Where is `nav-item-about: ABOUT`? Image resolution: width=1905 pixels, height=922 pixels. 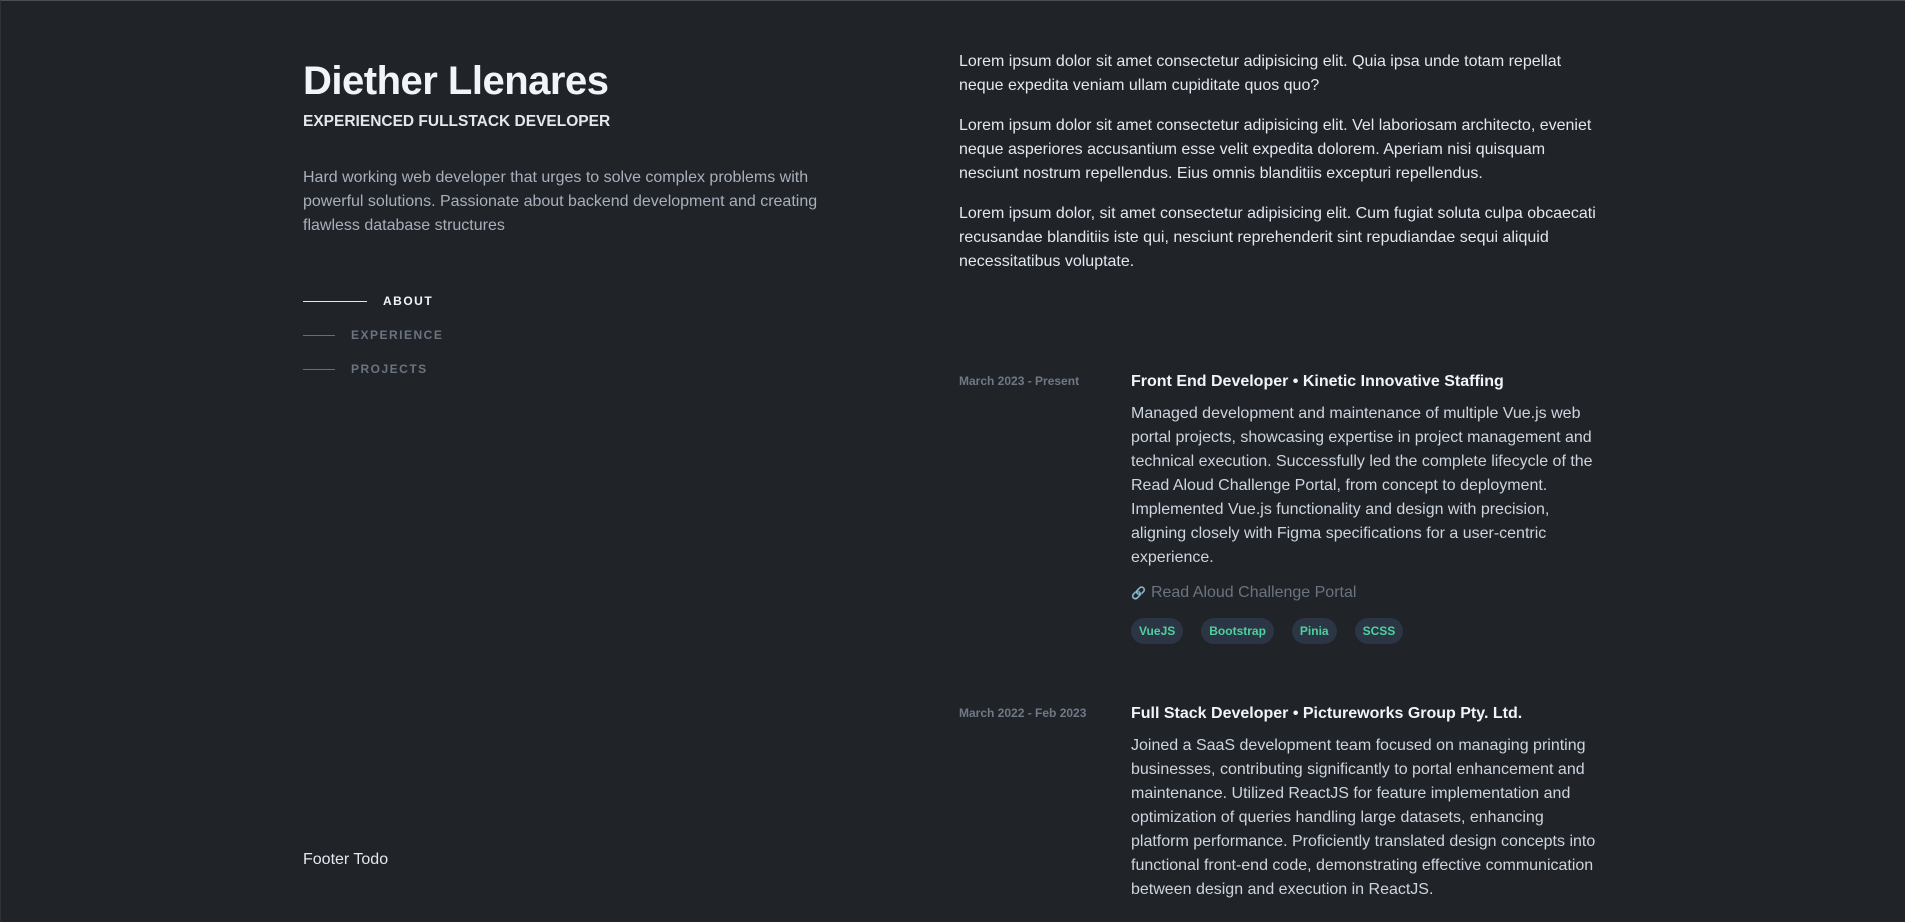 nav-item-about: ABOUT is located at coordinates (373, 301).